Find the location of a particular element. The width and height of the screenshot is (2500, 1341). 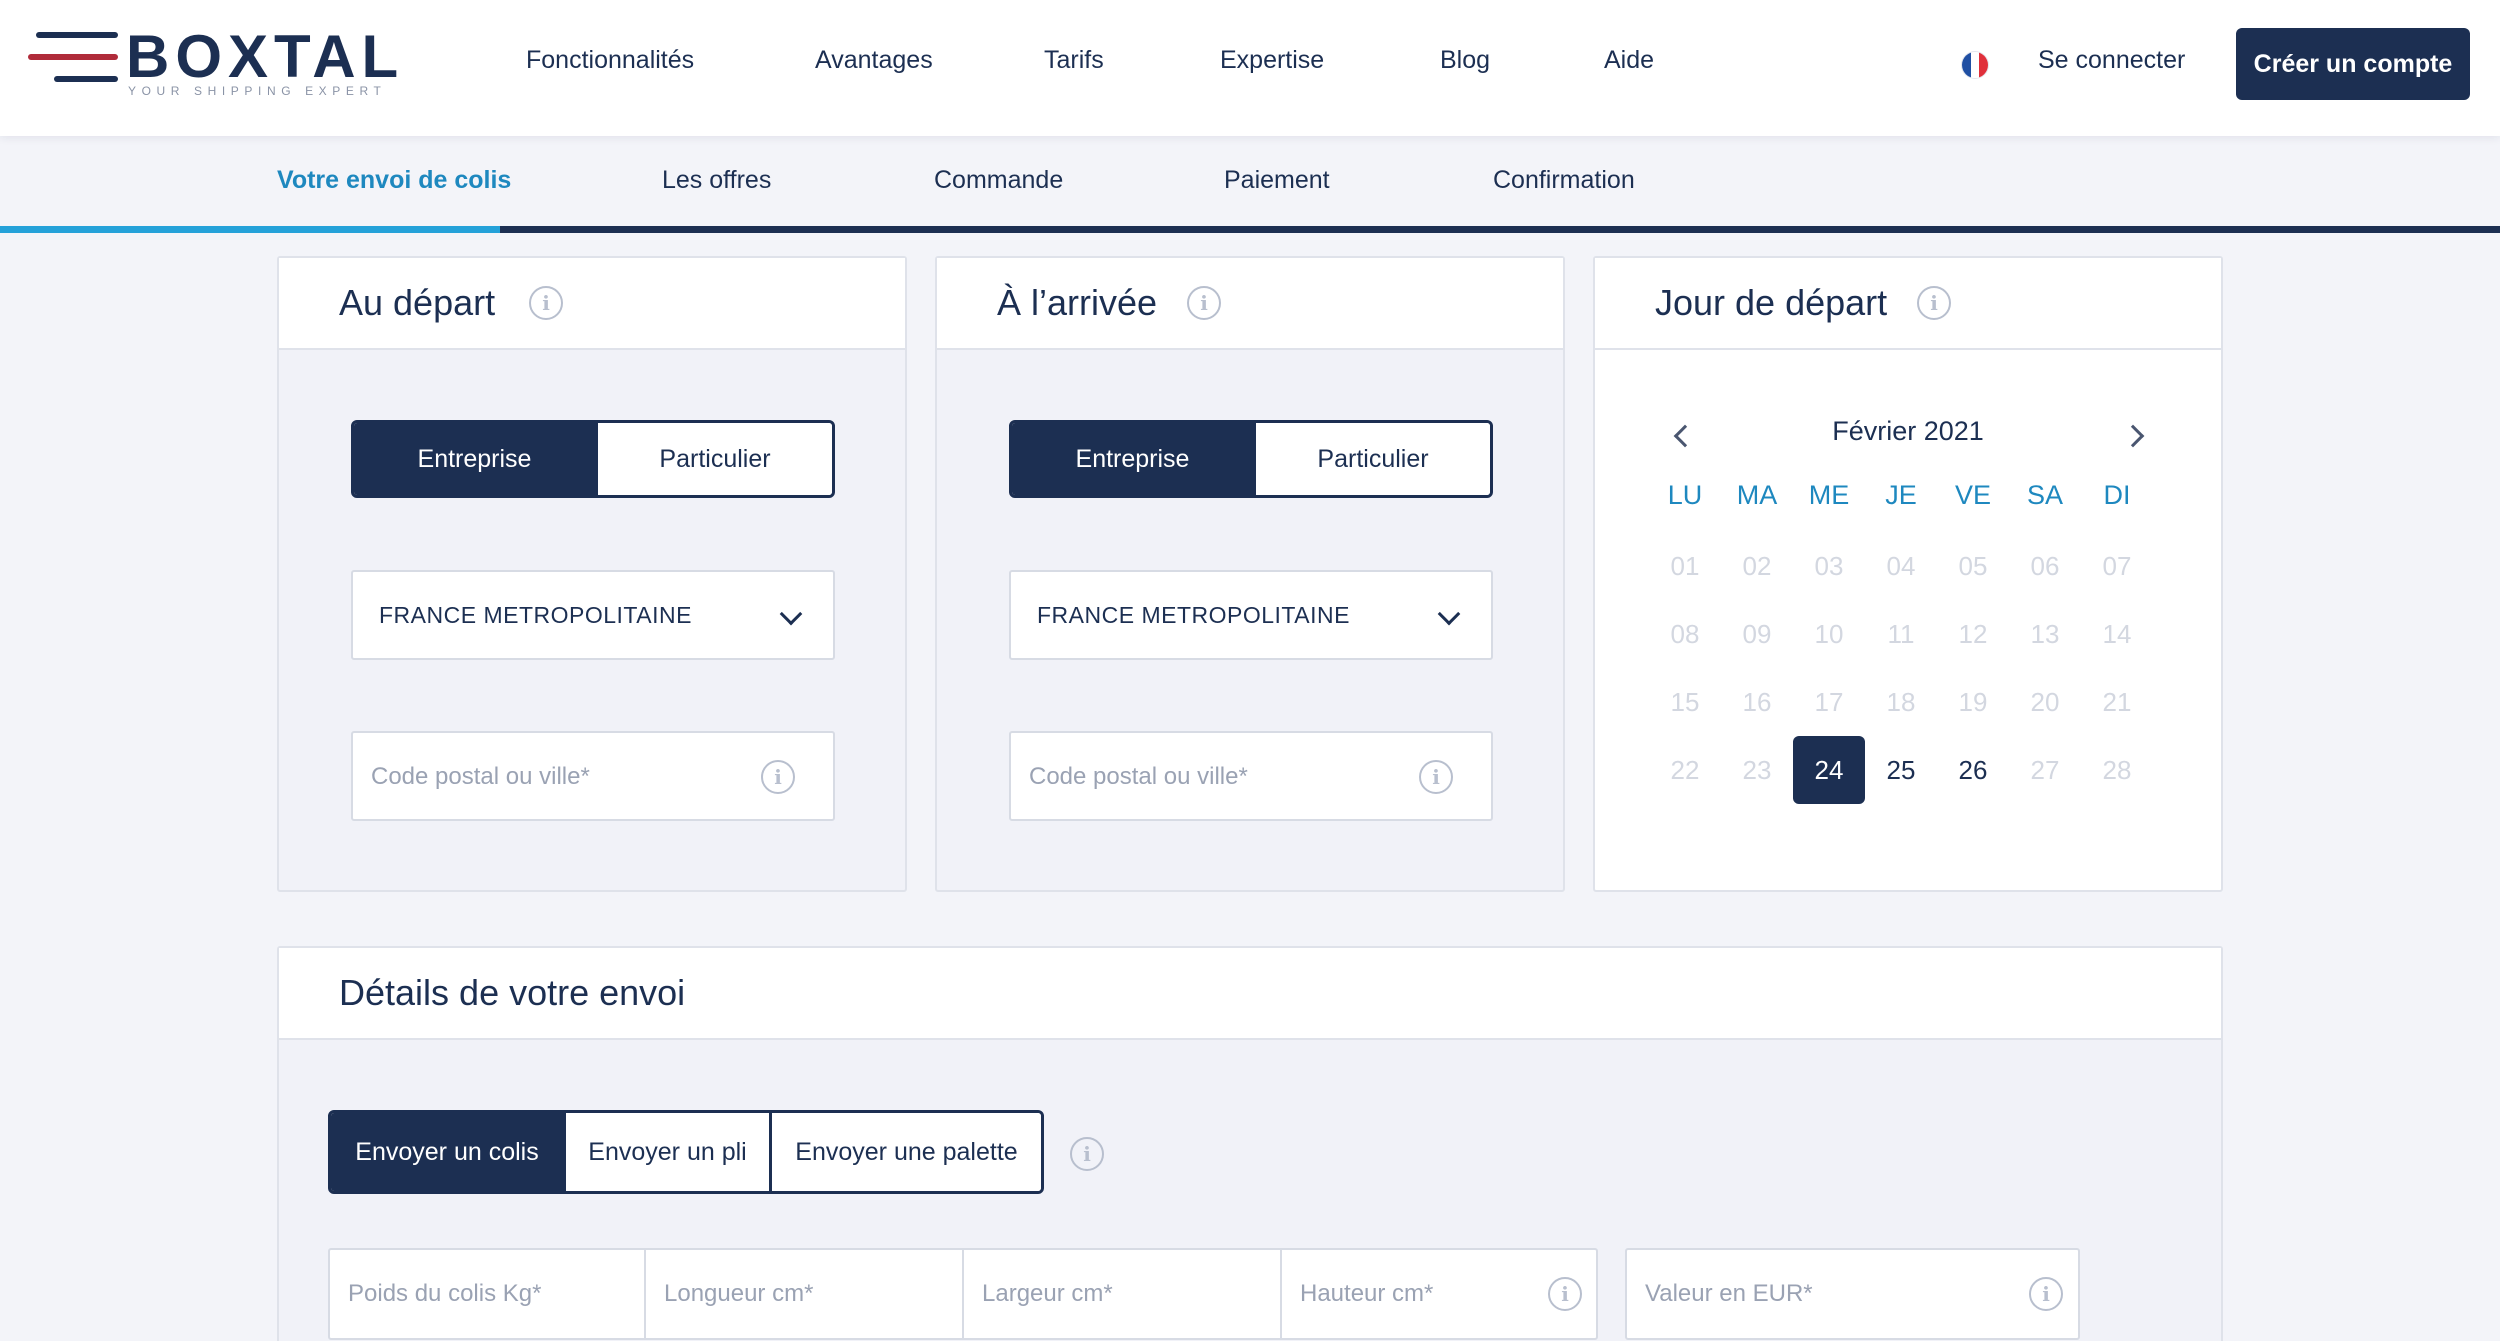

arrival-postal-placeholder: Code postal ou ville* is located at coordinates (1138, 776).